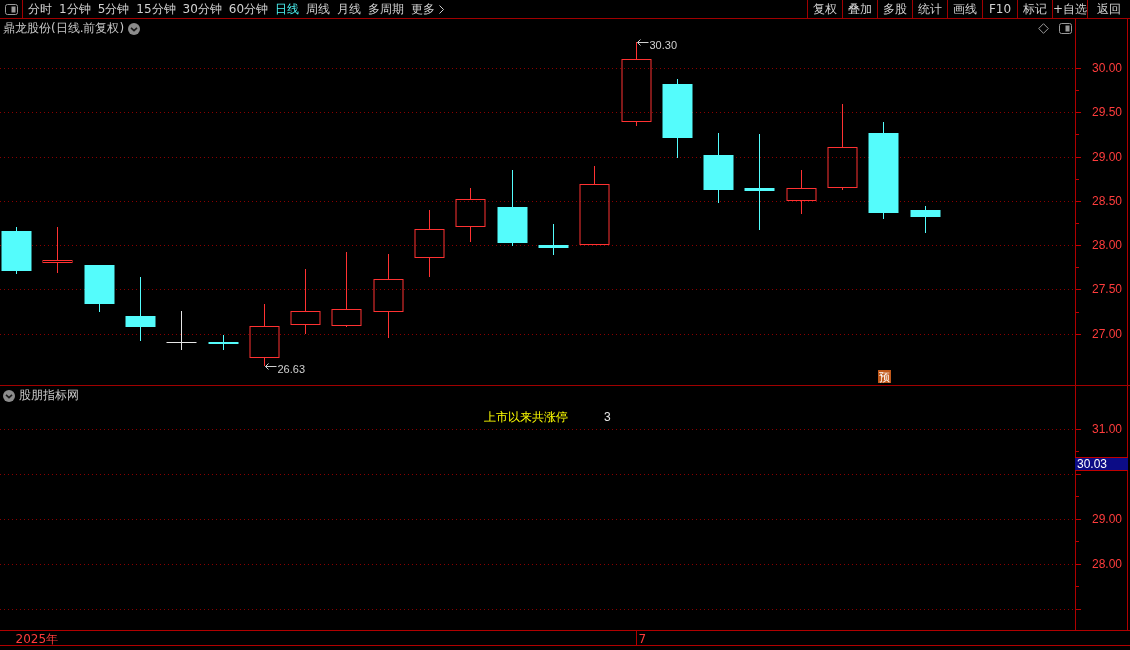 The height and width of the screenshot is (650, 1130). What do you see at coordinates (248, 9) in the screenshot?
I see `period-tab: 60分钟` at bounding box center [248, 9].